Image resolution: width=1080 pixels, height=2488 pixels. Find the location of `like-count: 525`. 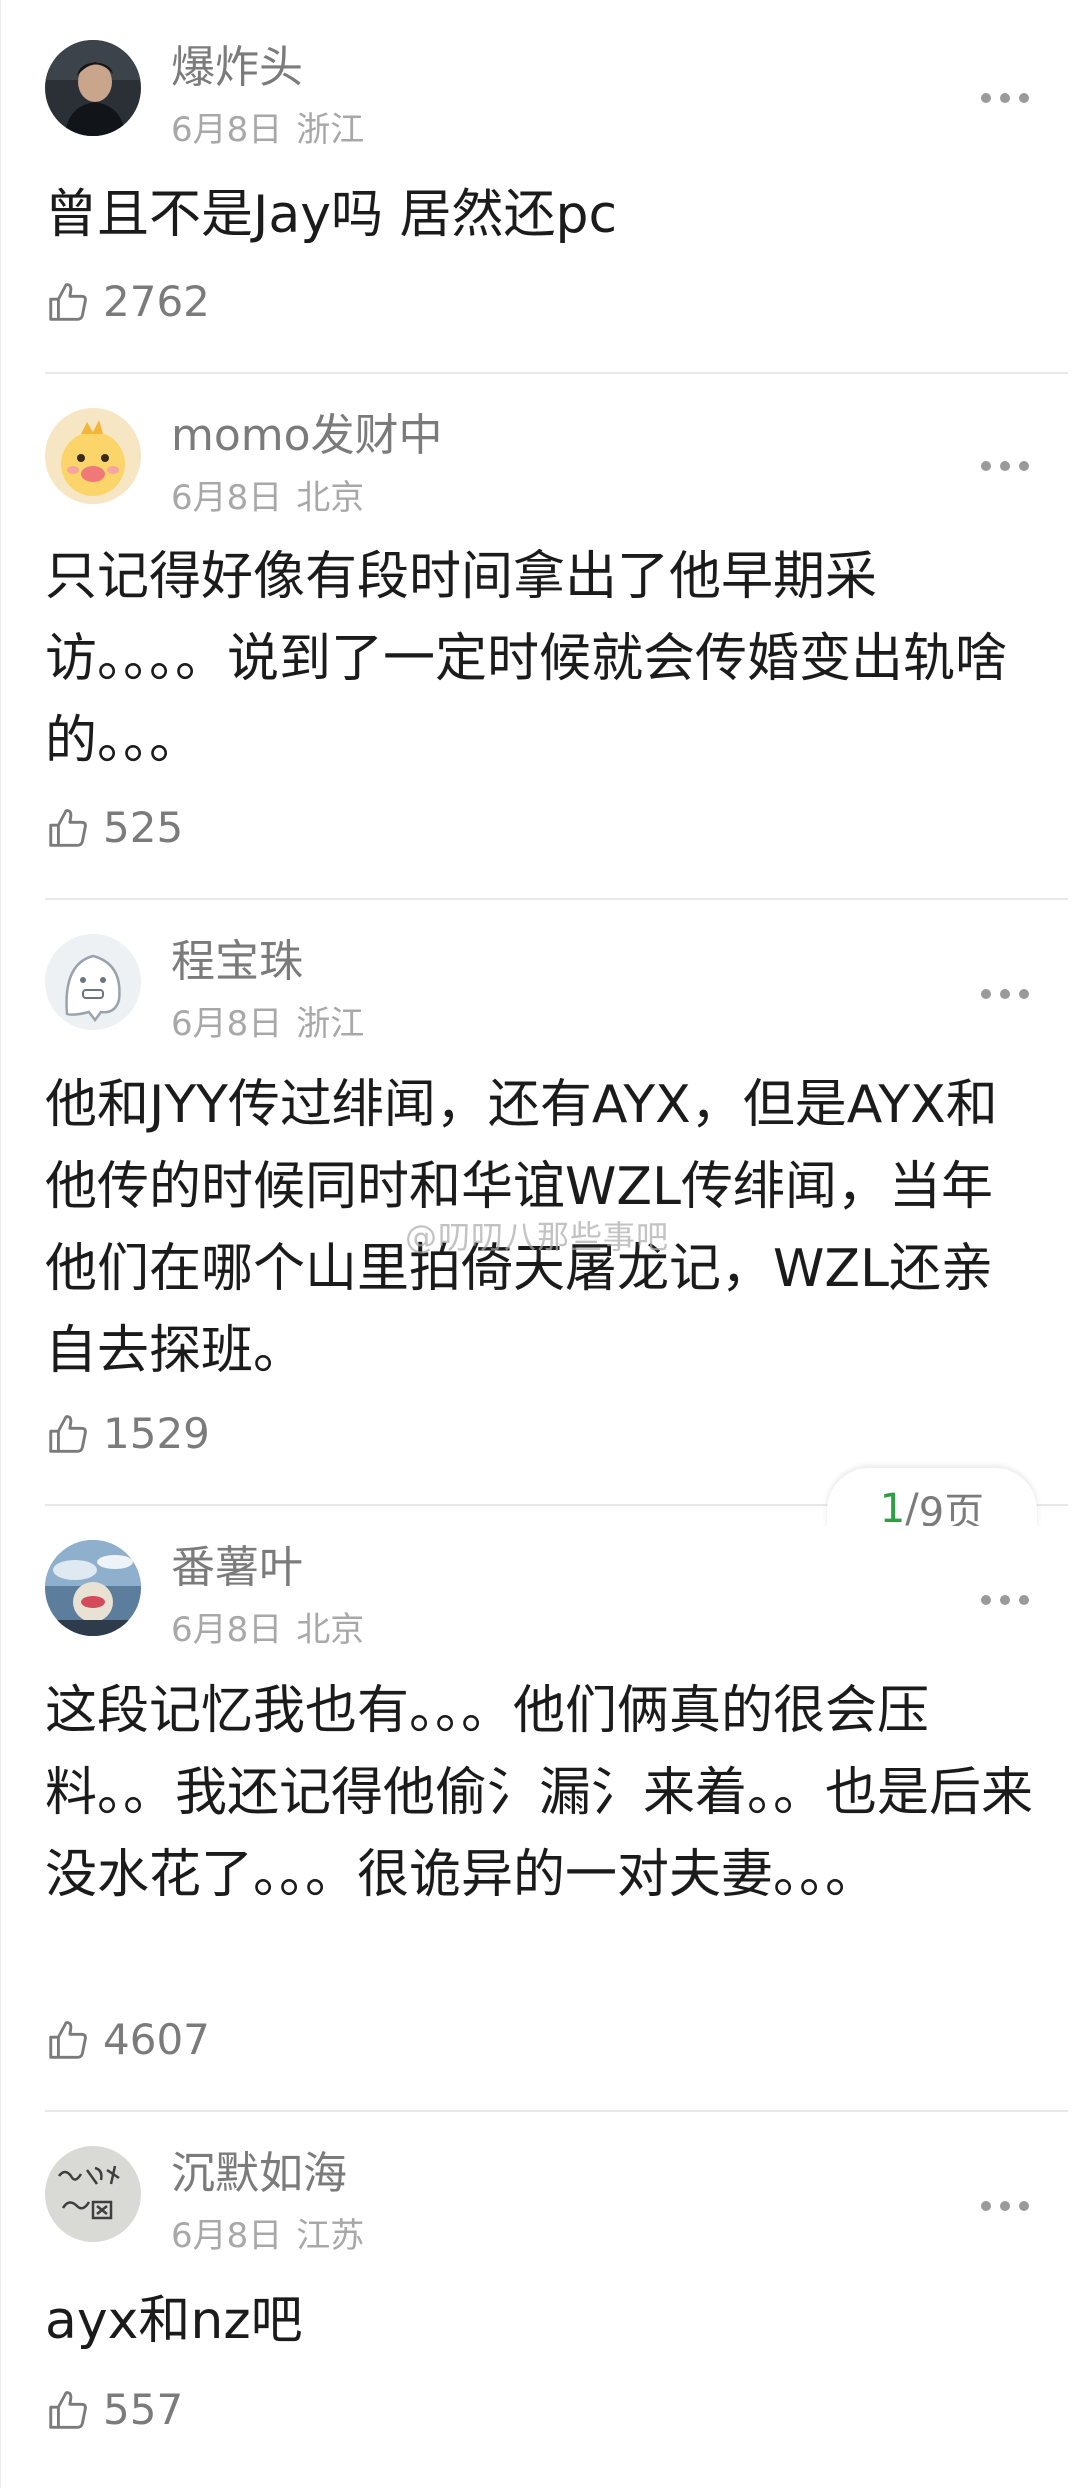

like-count: 525 is located at coordinates (143, 827).